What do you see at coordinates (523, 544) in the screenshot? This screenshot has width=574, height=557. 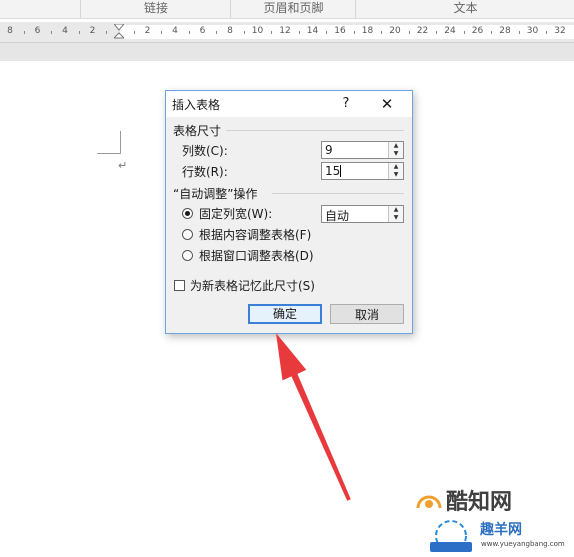 I see `watermark-url: www.yueyangbang.com` at bounding box center [523, 544].